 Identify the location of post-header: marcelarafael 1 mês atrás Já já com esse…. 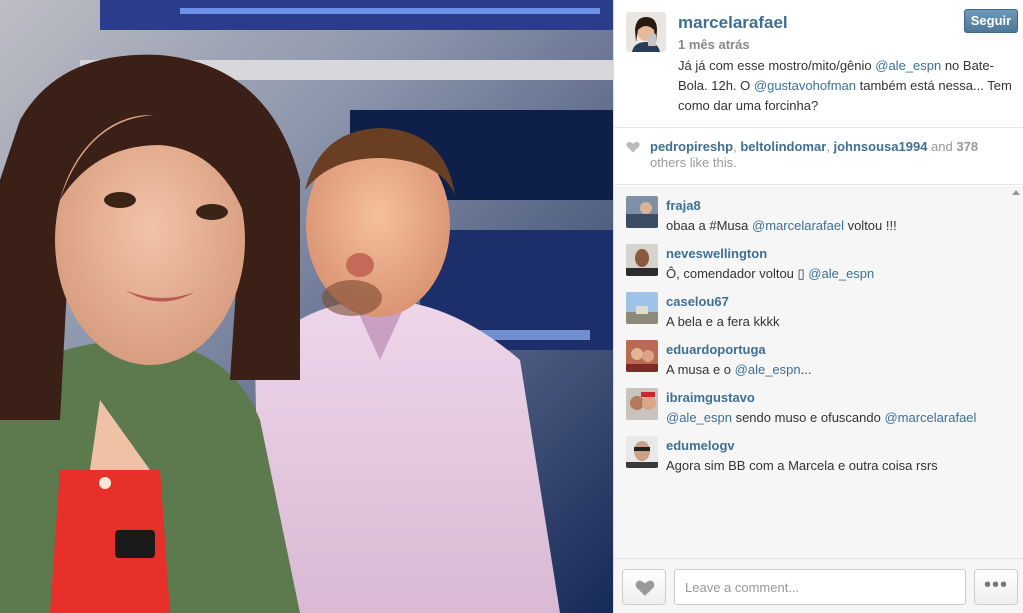
(818, 64).